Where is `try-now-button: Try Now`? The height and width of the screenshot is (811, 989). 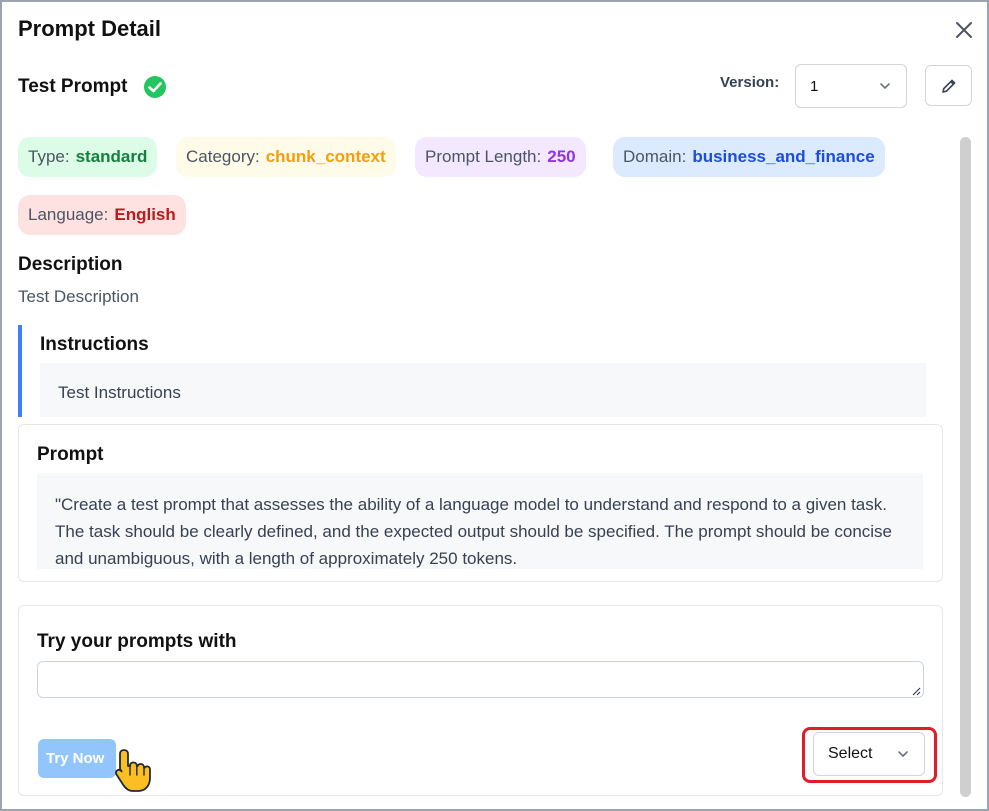
try-now-button: Try Now is located at coordinates (77, 758).